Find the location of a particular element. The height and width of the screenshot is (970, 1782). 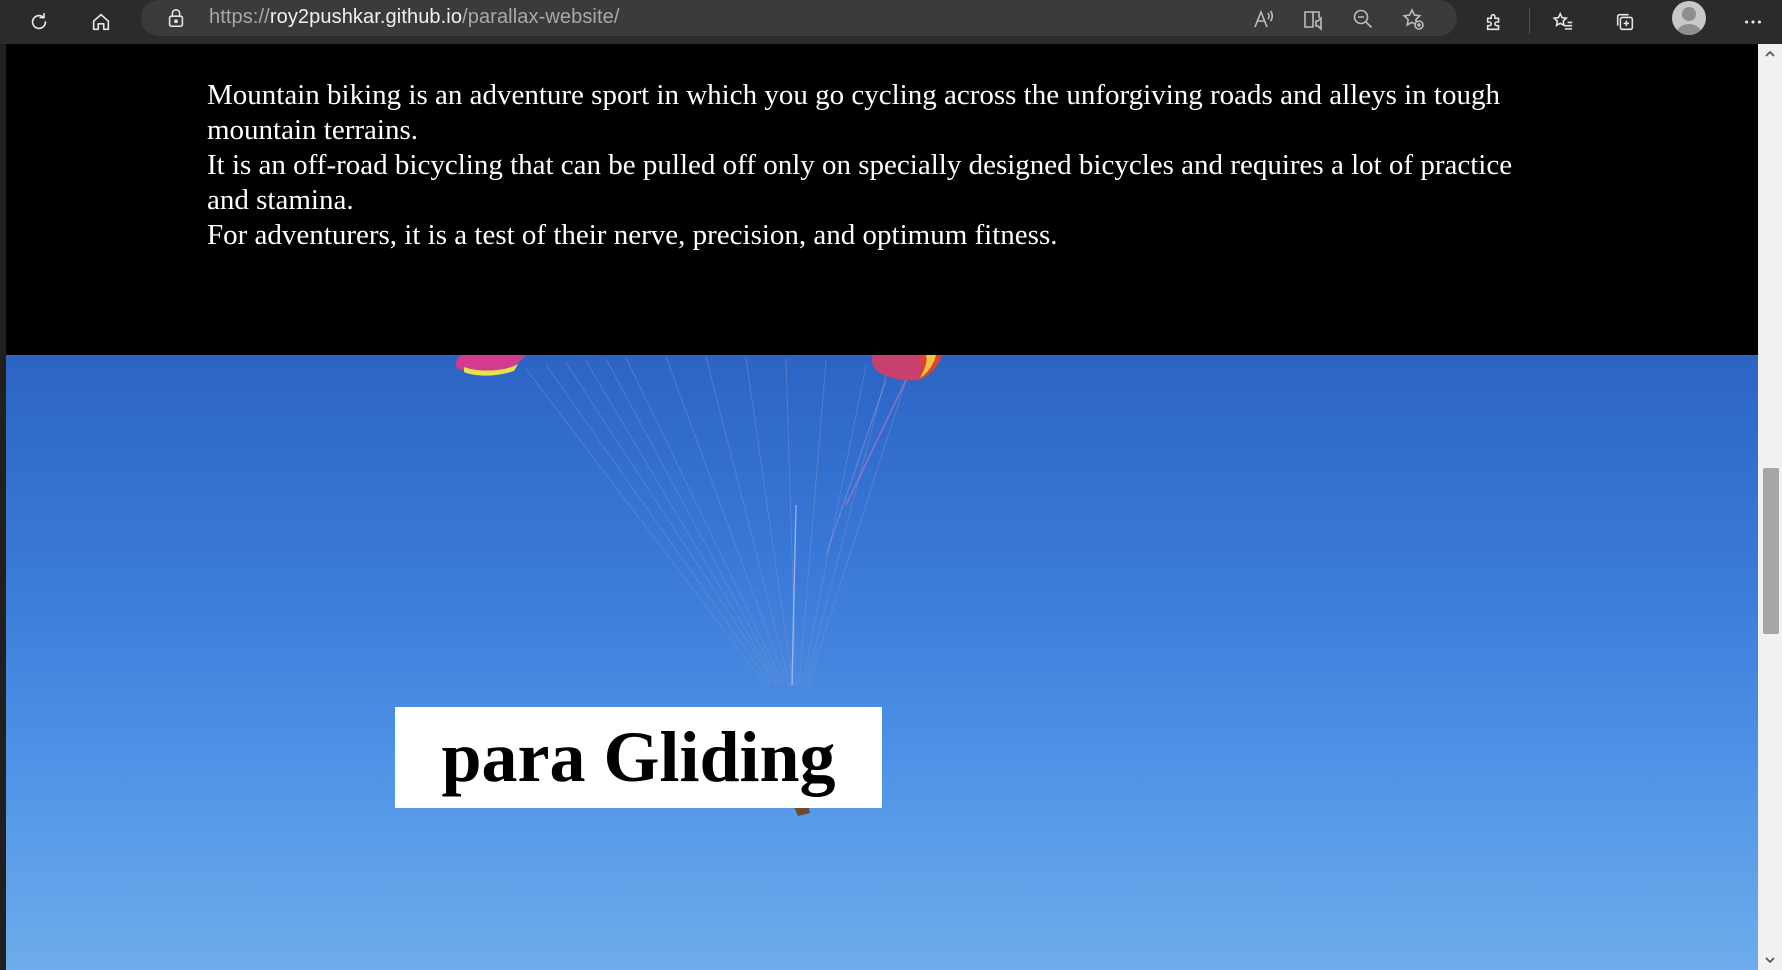

zoom-out-button is located at coordinates (1363, 19).